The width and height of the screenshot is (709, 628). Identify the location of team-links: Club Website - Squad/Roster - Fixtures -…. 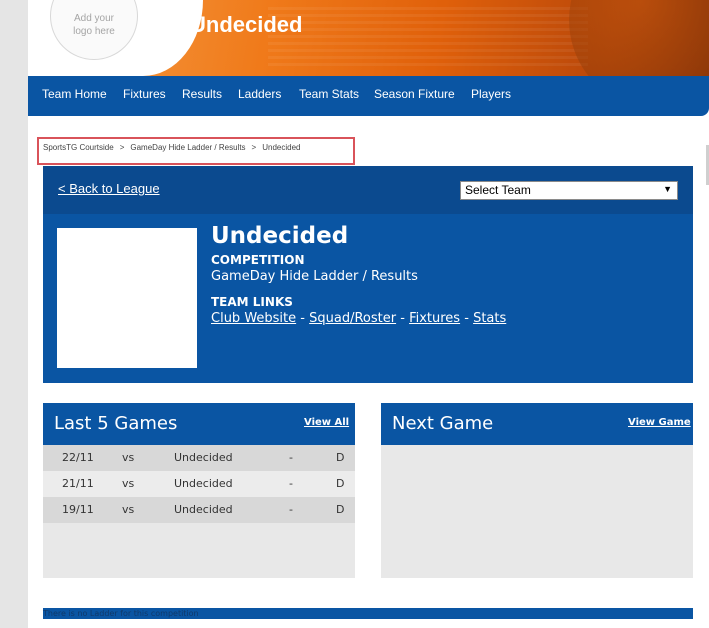
(358, 318).